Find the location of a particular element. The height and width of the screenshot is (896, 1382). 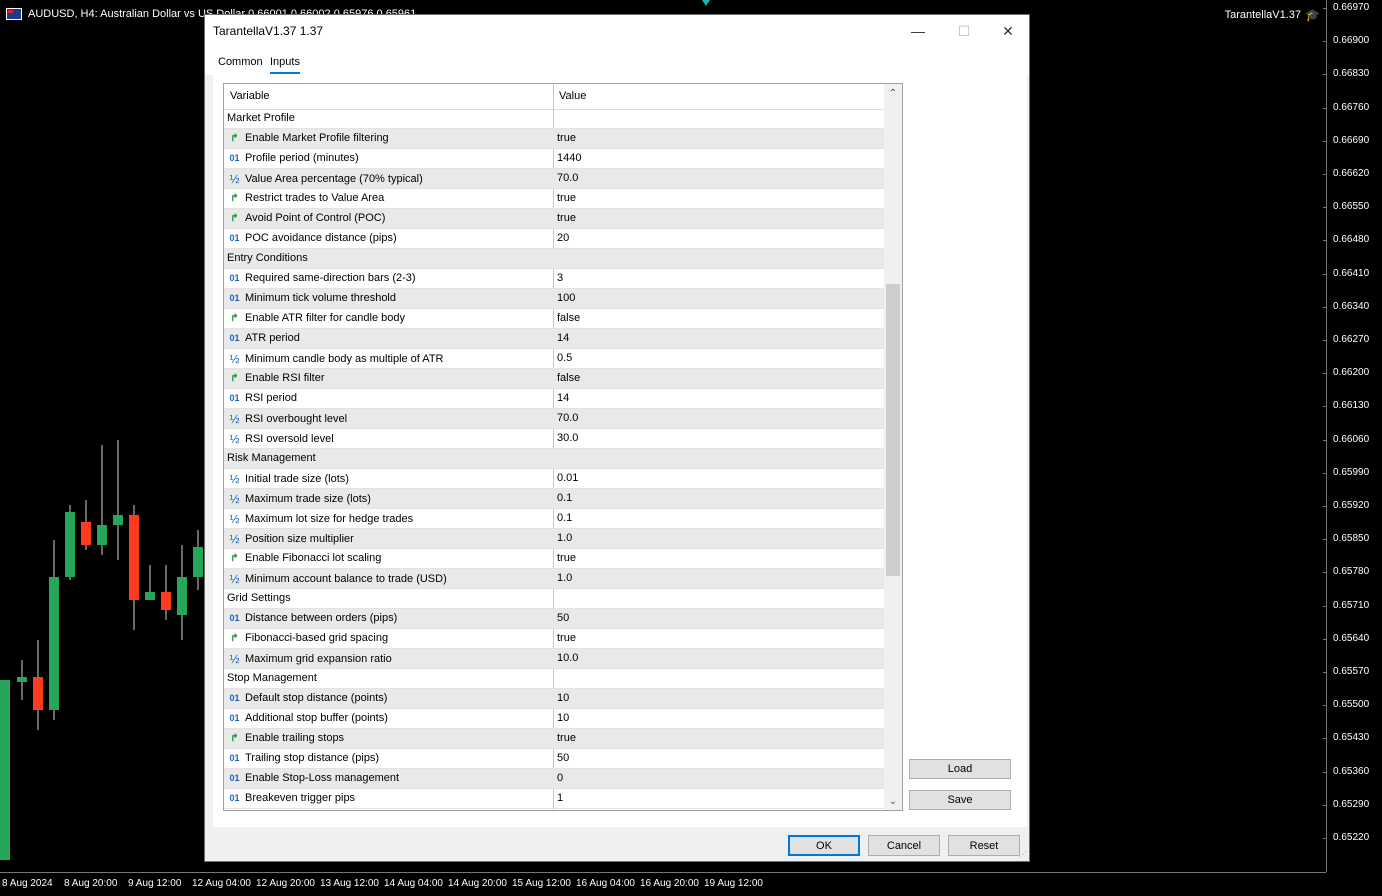

variable-cell: ½ Position size multiplier is located at coordinates (290, 539).